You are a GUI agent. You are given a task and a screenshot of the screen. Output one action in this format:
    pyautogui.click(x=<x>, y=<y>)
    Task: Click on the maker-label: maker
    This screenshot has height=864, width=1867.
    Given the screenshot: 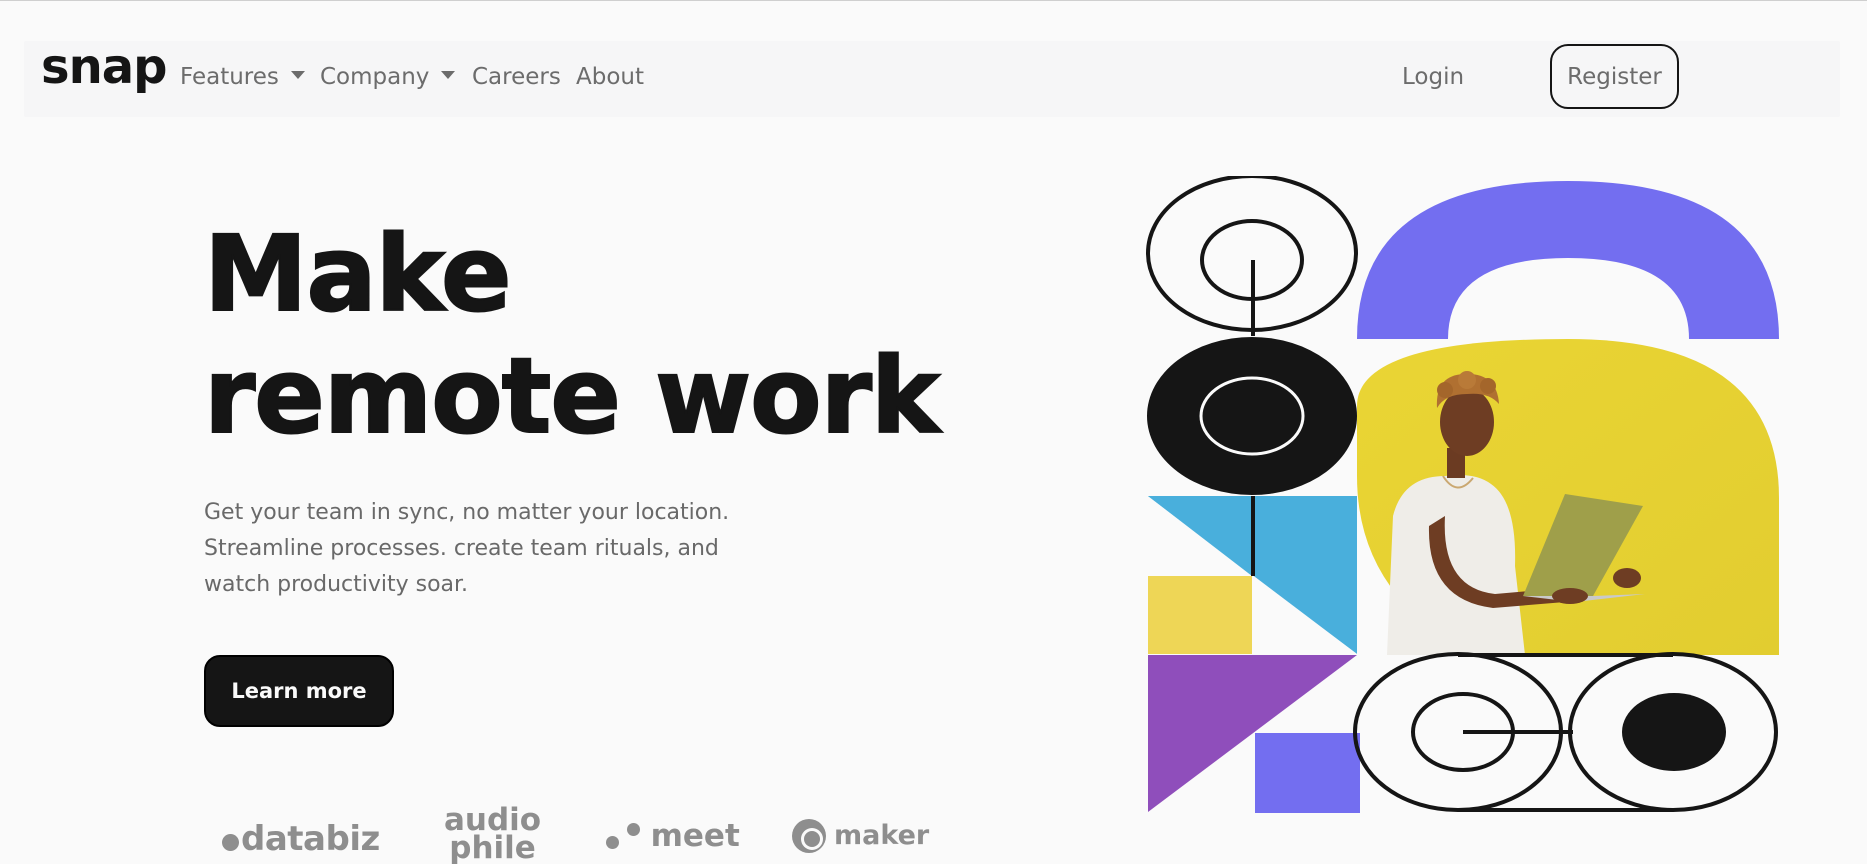 What is the action you would take?
    pyautogui.click(x=882, y=835)
    